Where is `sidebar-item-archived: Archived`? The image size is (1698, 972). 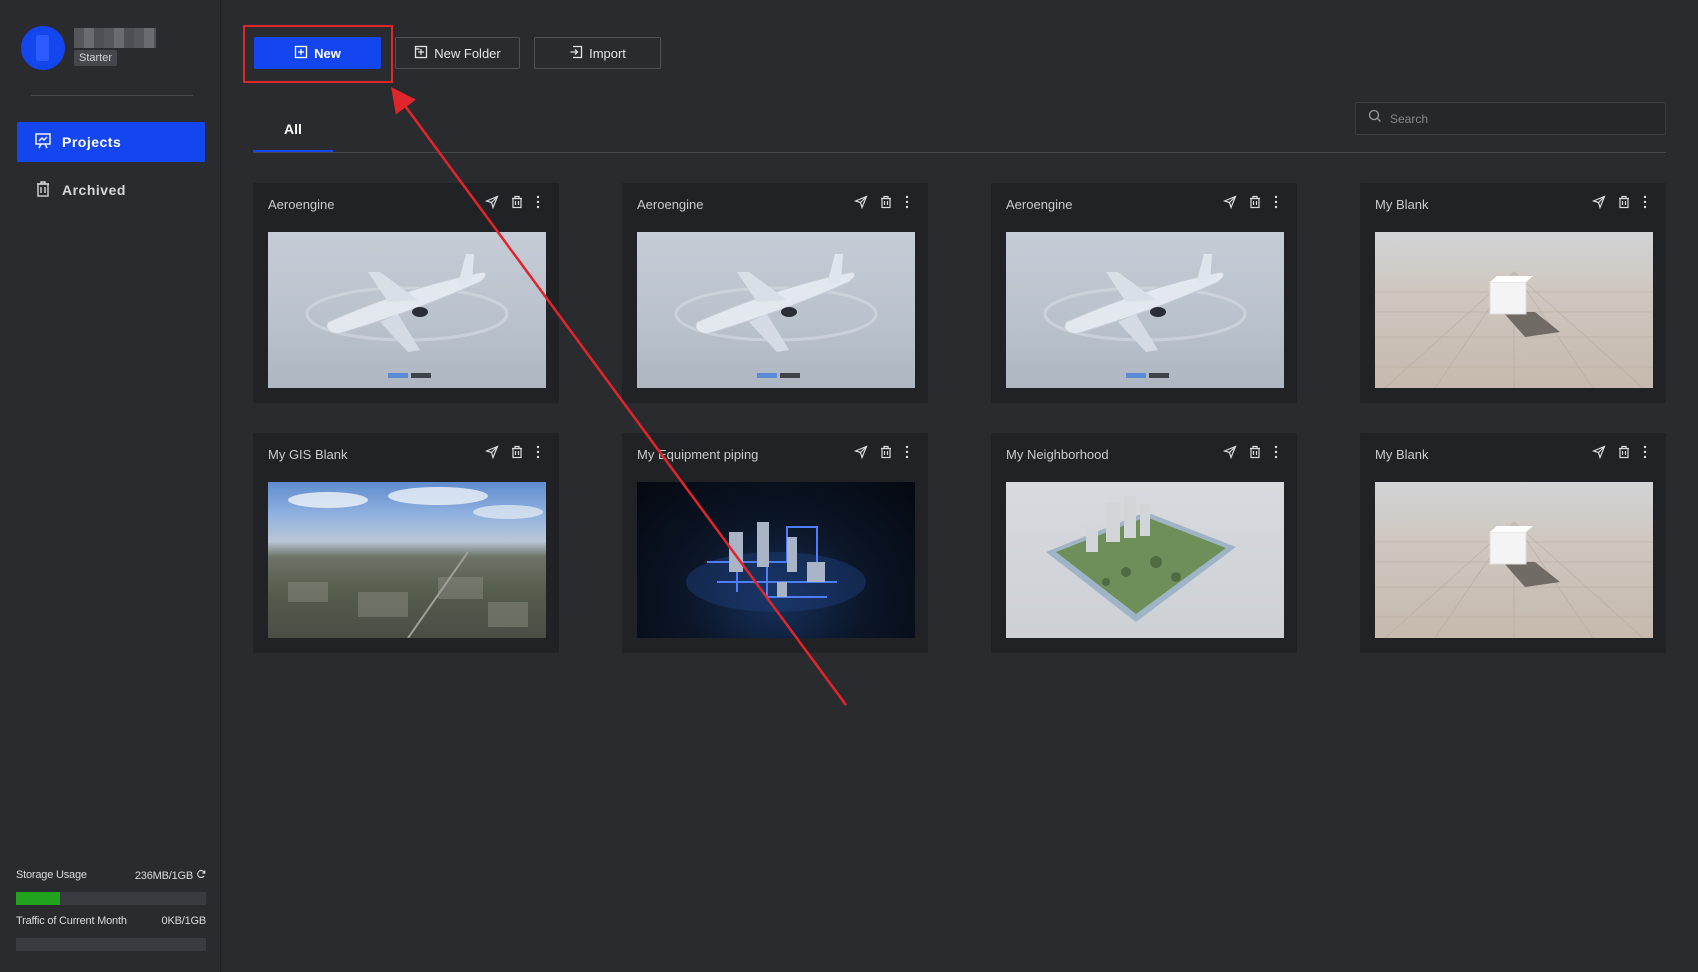 sidebar-item-archived: Archived is located at coordinates (111, 190).